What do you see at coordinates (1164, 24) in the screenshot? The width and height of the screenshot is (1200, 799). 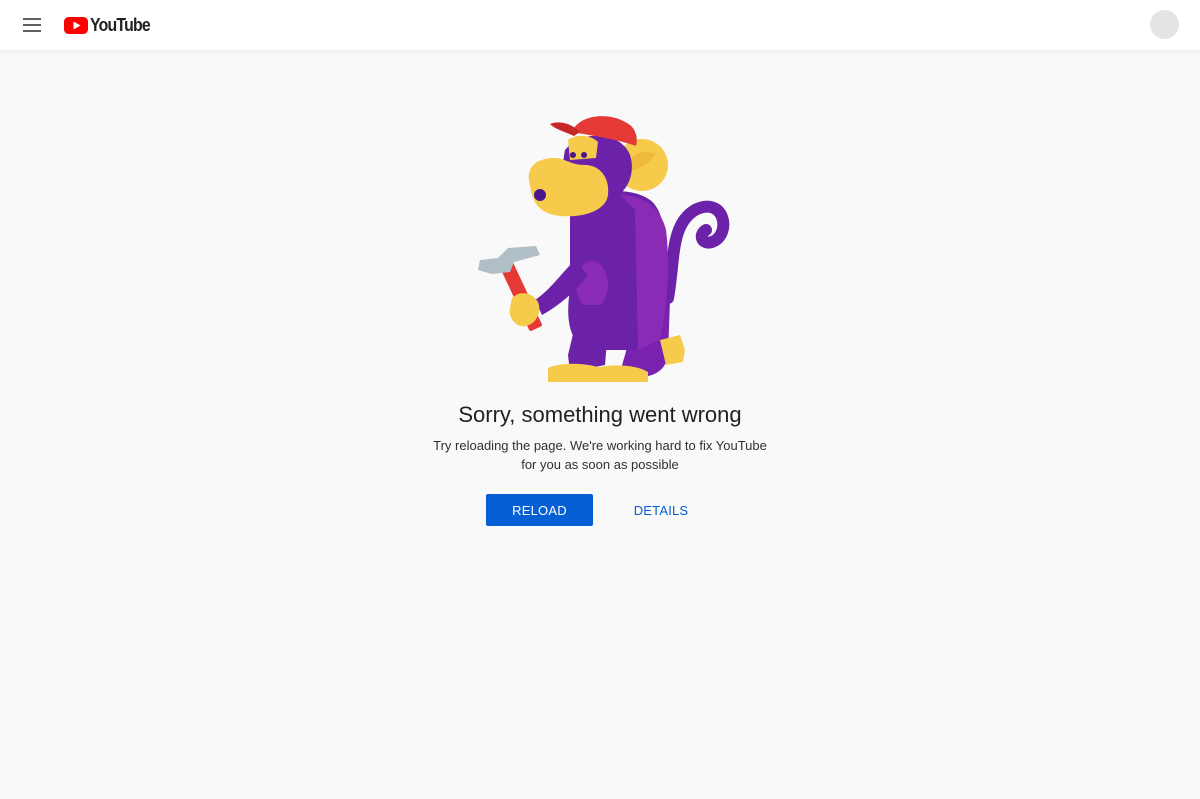 I see `account-avatar` at bounding box center [1164, 24].